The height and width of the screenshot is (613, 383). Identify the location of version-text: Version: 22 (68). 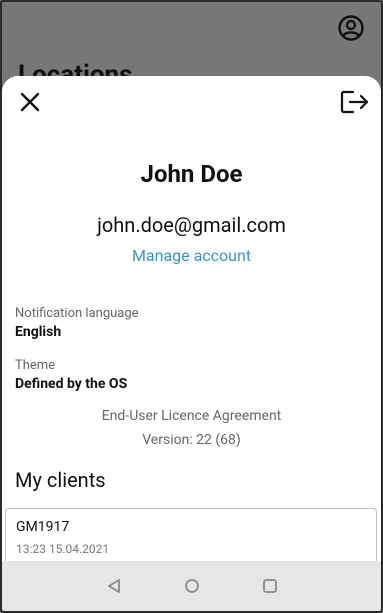
(191, 440).